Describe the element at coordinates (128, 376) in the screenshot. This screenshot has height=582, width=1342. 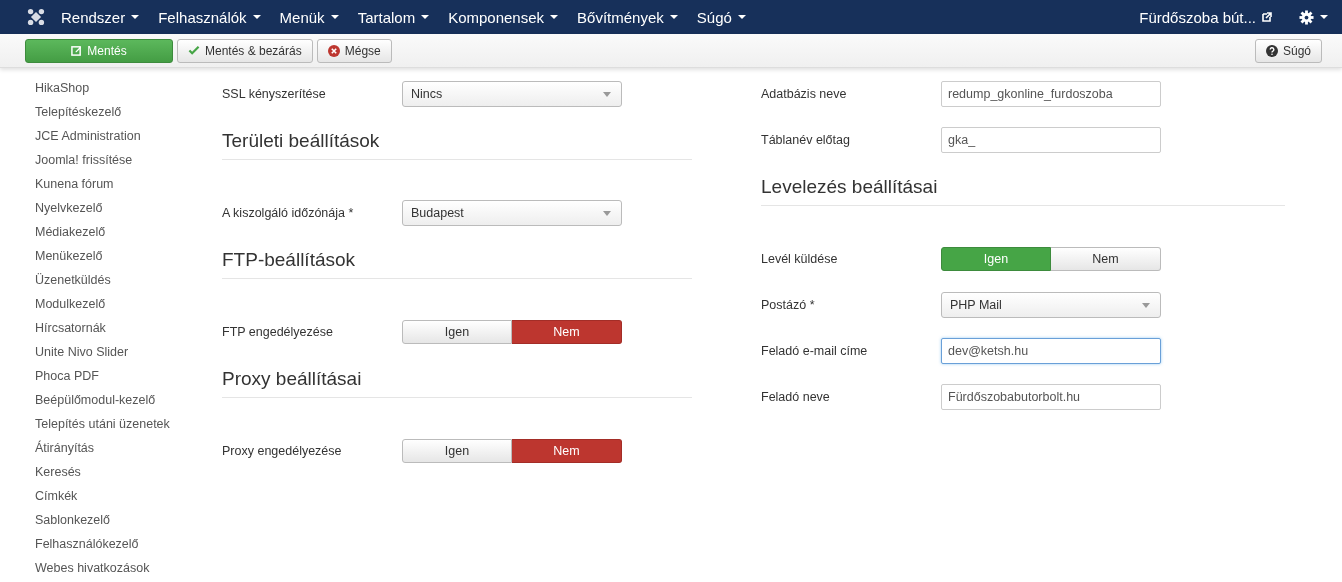
I see `sidebar-item: Phoca PDF` at that location.